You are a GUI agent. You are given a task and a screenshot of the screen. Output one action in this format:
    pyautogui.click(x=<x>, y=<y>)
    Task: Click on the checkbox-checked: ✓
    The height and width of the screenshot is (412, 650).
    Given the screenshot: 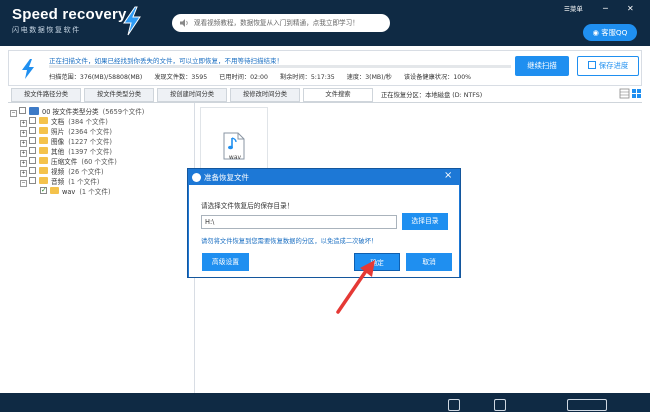 What is the action you would take?
    pyautogui.click(x=43, y=190)
    